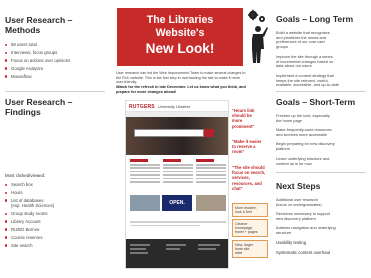 The image size is (371, 278). I want to click on list-item: Course reserves, so click(29, 237).